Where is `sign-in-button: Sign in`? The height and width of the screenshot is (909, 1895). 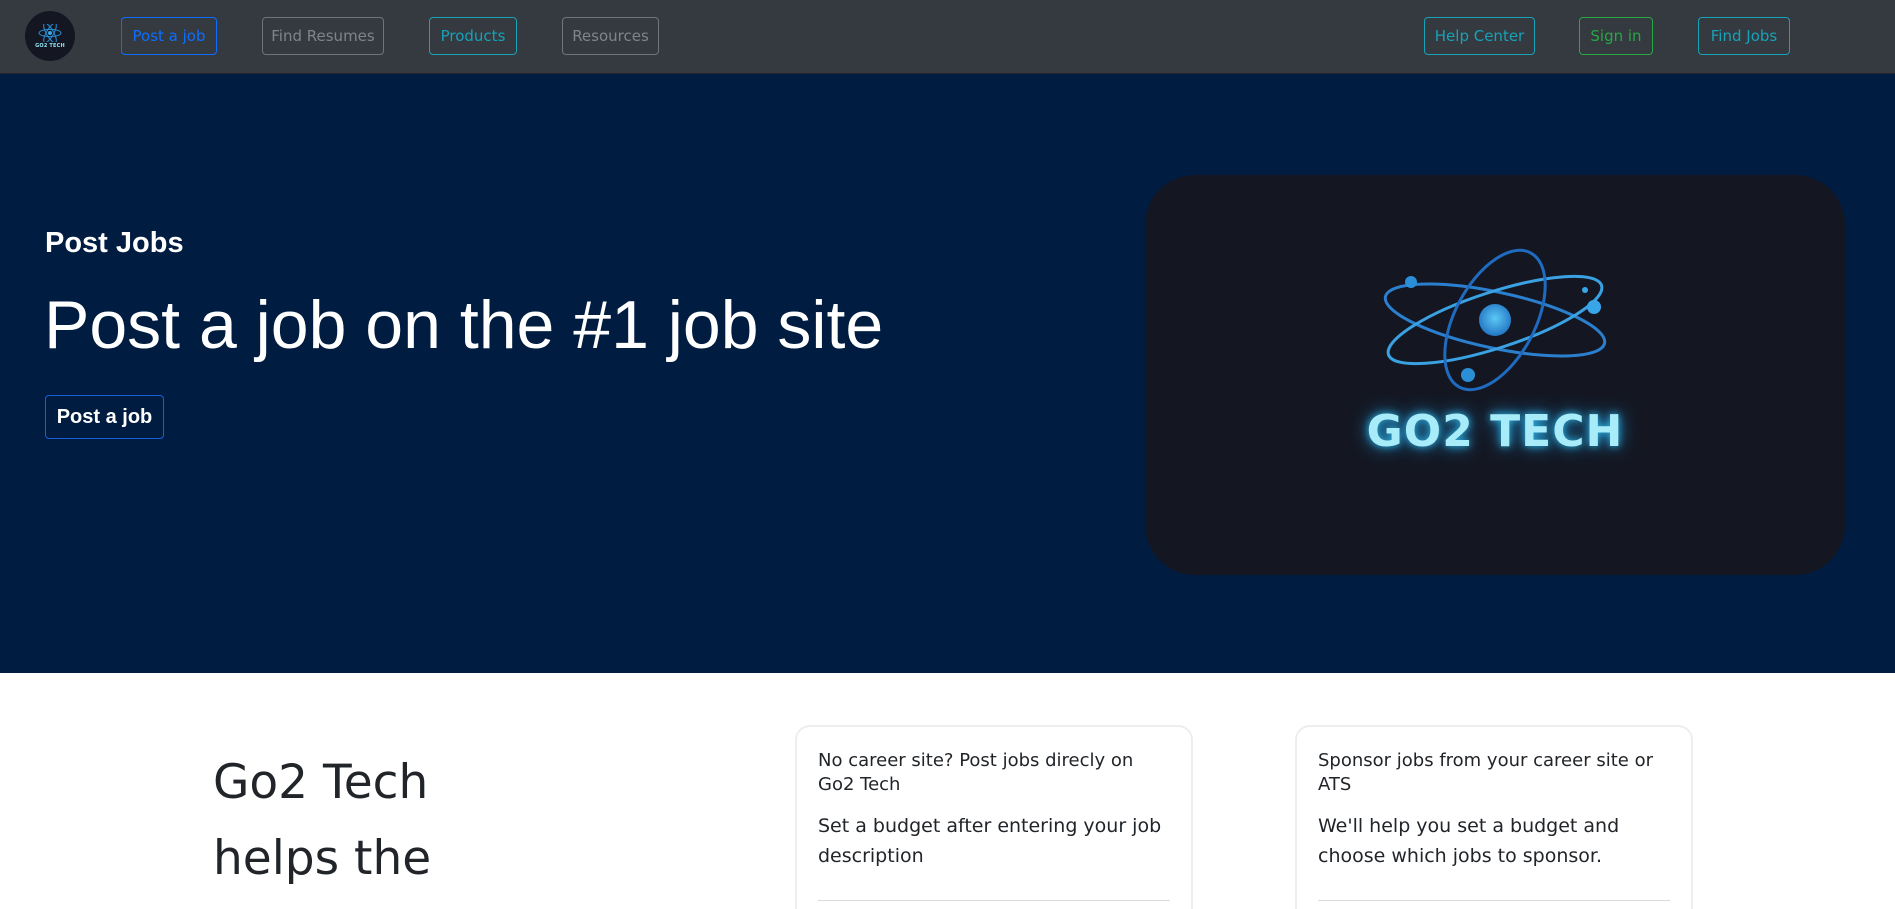 sign-in-button: Sign in is located at coordinates (1616, 36).